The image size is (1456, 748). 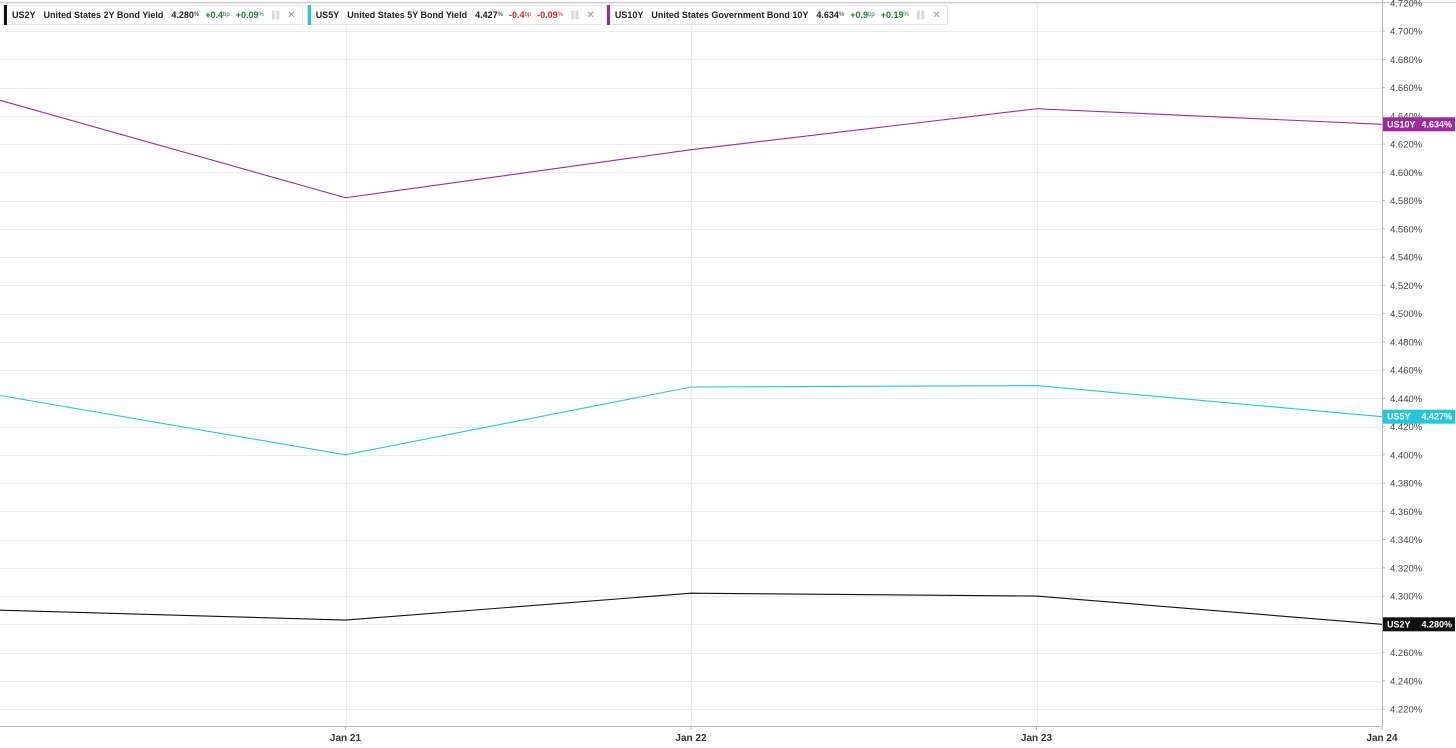 What do you see at coordinates (1406, 512) in the screenshot?
I see `y-tick-label: 4.360%` at bounding box center [1406, 512].